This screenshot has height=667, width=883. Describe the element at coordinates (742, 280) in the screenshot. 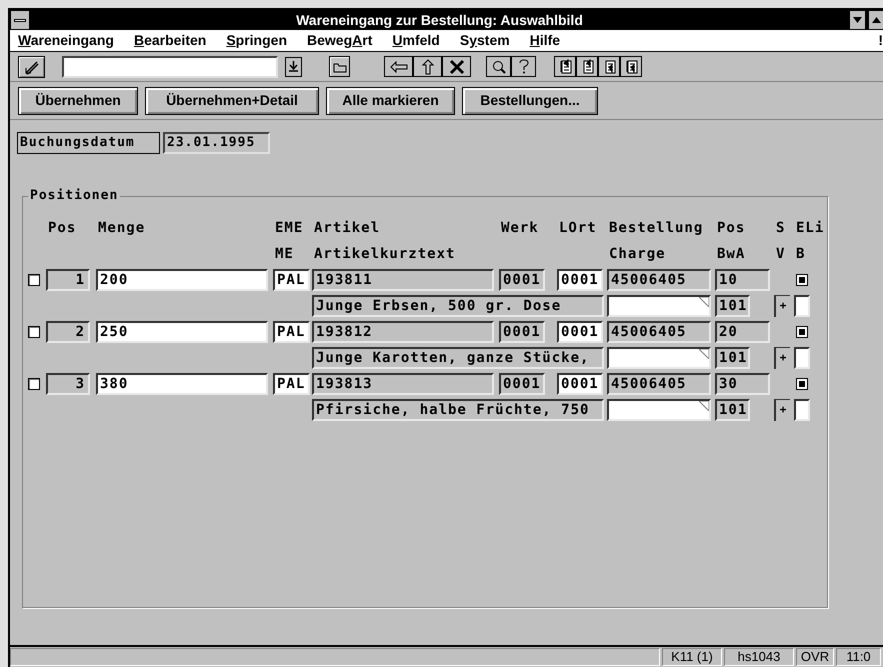

I see `order-item-field: 10` at that location.